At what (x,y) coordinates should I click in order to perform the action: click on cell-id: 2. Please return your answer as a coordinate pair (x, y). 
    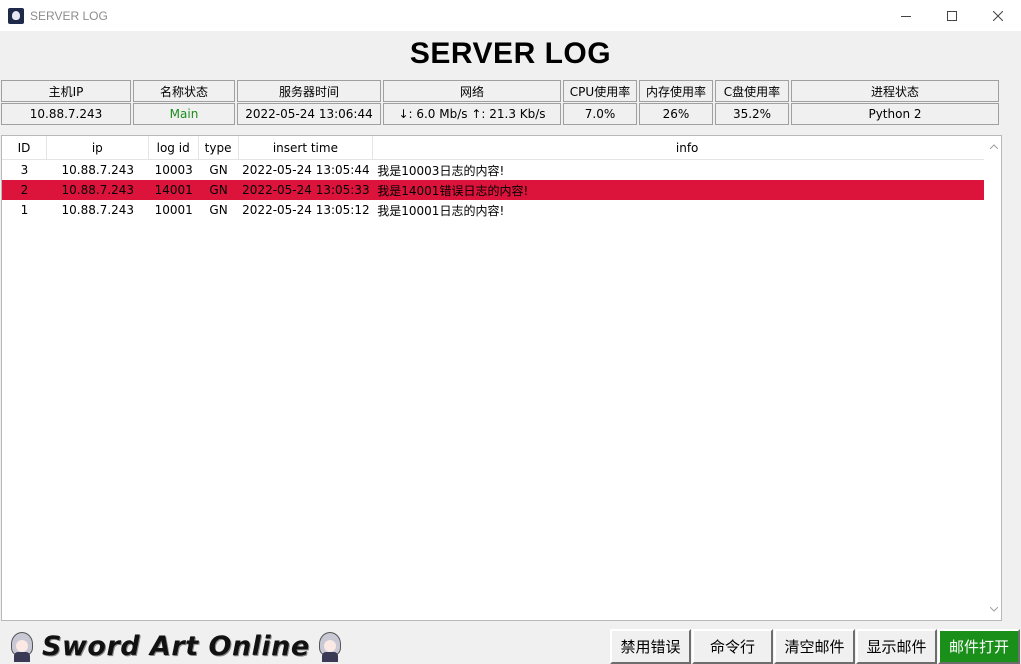
    Looking at the image, I should click on (24, 190).